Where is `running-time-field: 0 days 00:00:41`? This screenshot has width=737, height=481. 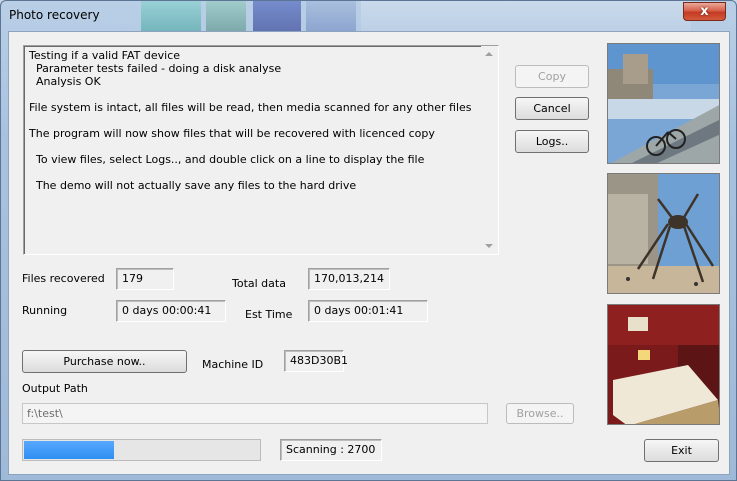
running-time-field: 0 days 00:00:41 is located at coordinates (171, 311).